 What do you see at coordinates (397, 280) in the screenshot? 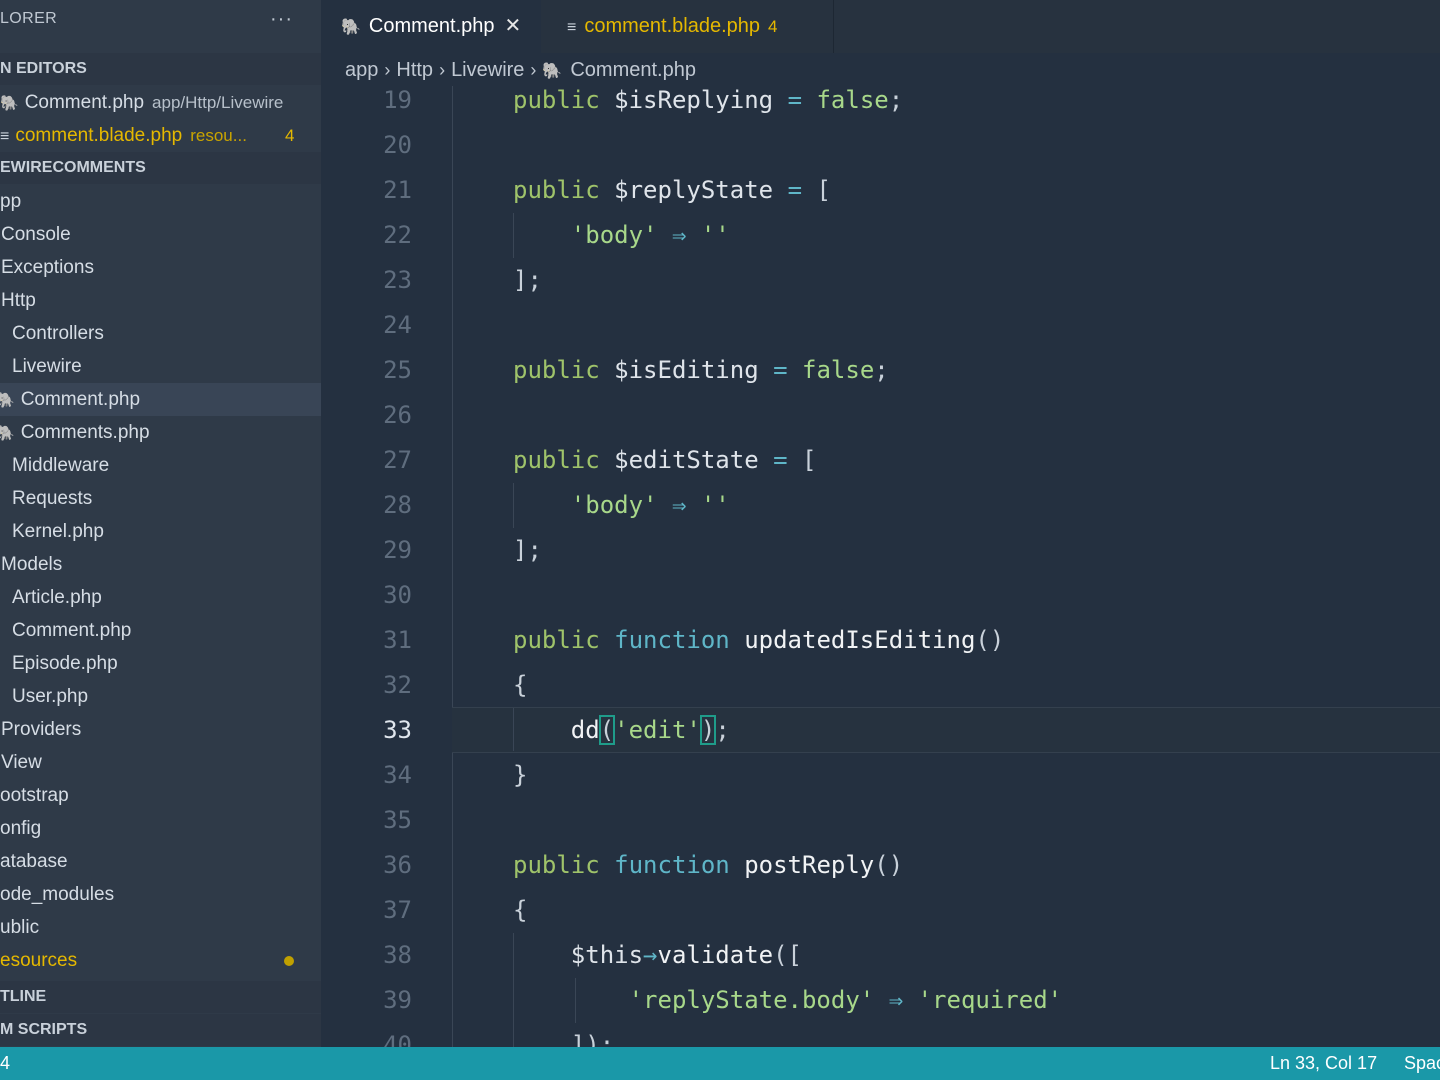
I see `line-number: 23` at bounding box center [397, 280].